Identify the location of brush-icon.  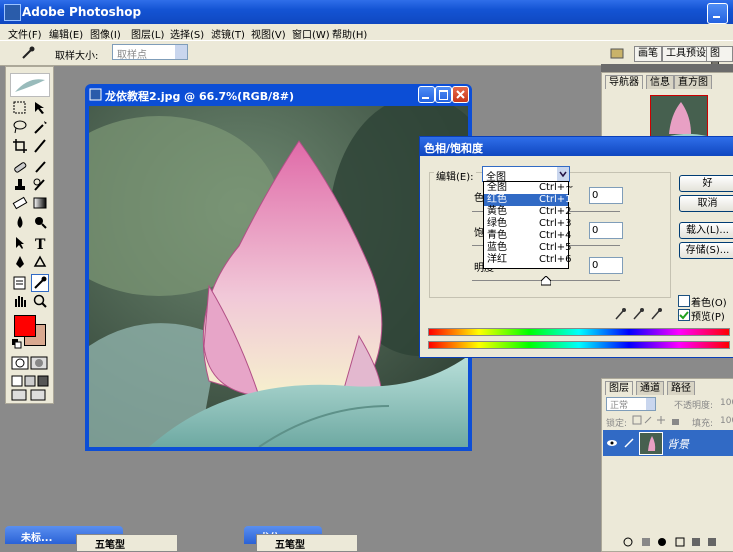
(40, 167).